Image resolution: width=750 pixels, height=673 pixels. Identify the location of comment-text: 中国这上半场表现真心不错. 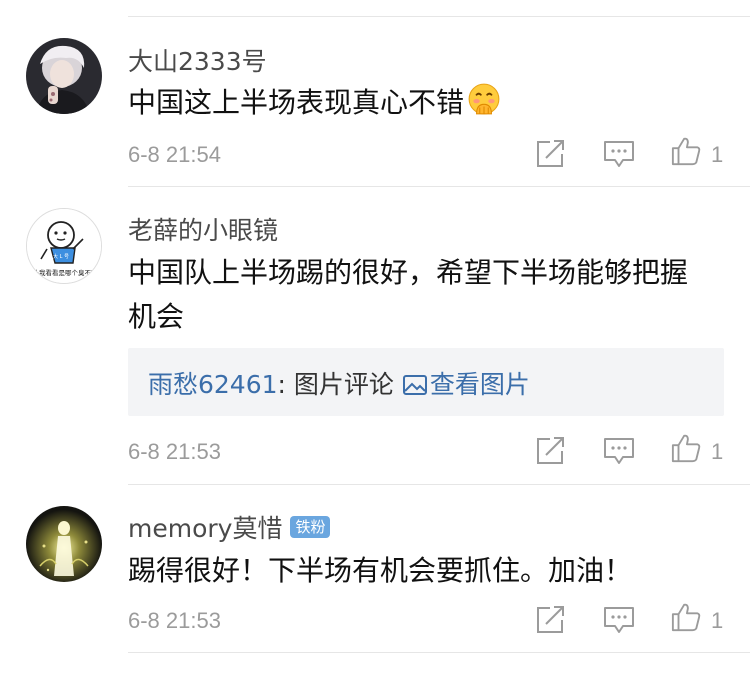
(423, 105).